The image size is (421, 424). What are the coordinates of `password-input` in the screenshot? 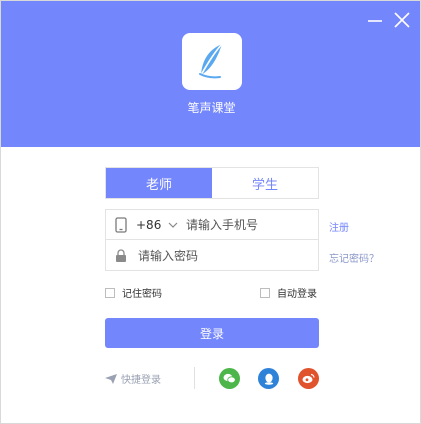 It's located at (223, 256).